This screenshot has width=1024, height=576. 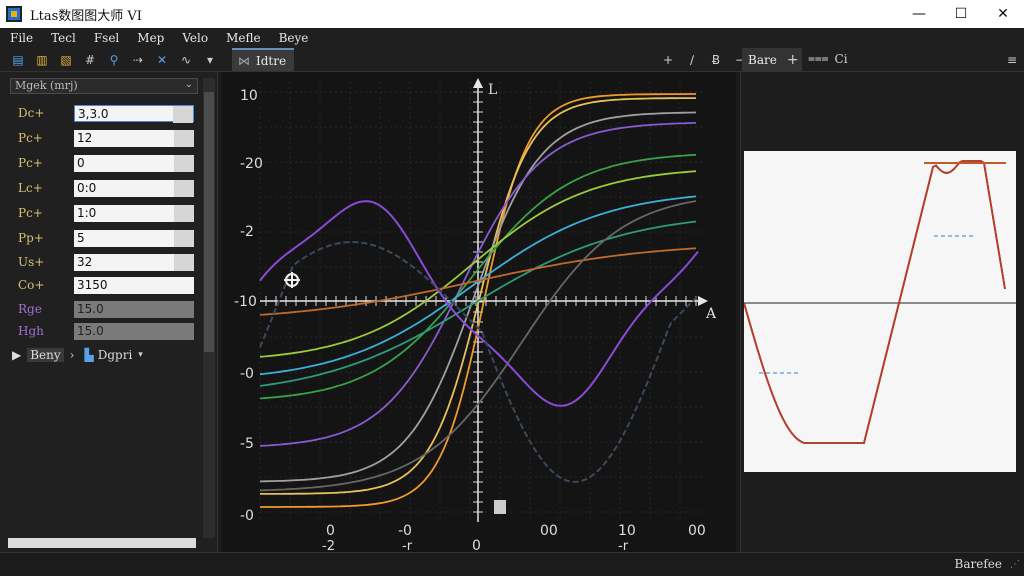 What do you see at coordinates (134, 262) in the screenshot?
I see `prop-input: 32` at bounding box center [134, 262].